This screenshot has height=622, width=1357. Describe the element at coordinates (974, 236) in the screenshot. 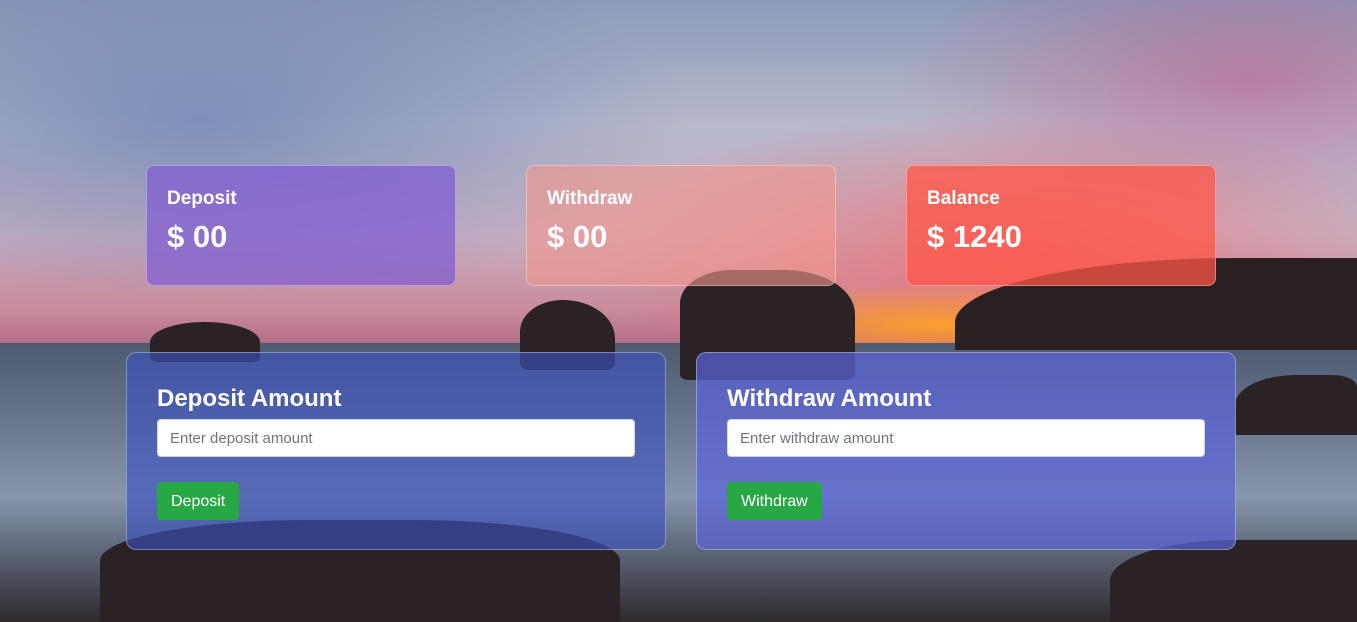

I see `balance-summary-value: $ 1240` at that location.